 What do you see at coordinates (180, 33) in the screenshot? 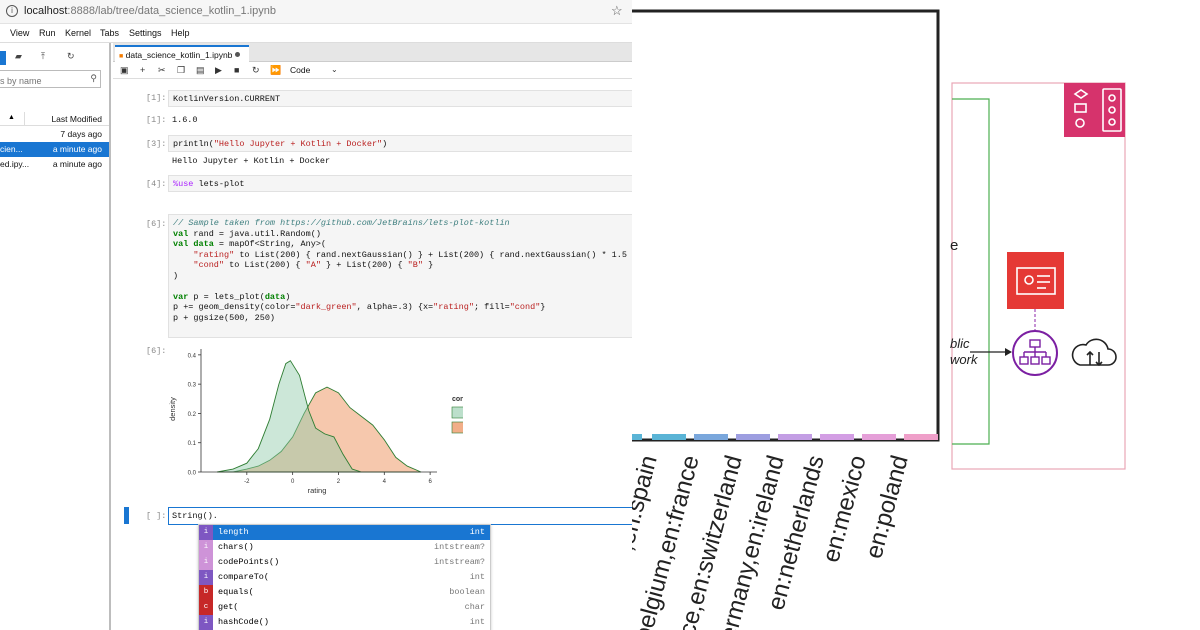
I see `menu-help: Help` at bounding box center [180, 33].